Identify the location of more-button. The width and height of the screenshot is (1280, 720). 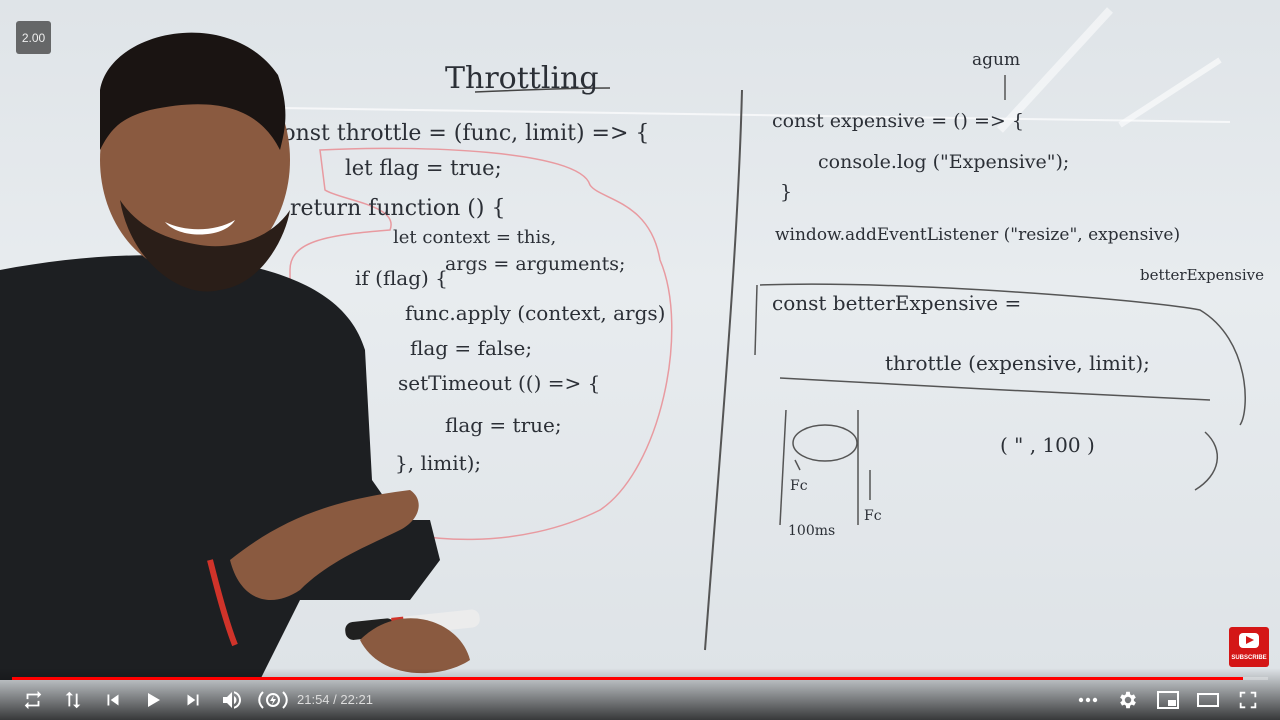
(1088, 700).